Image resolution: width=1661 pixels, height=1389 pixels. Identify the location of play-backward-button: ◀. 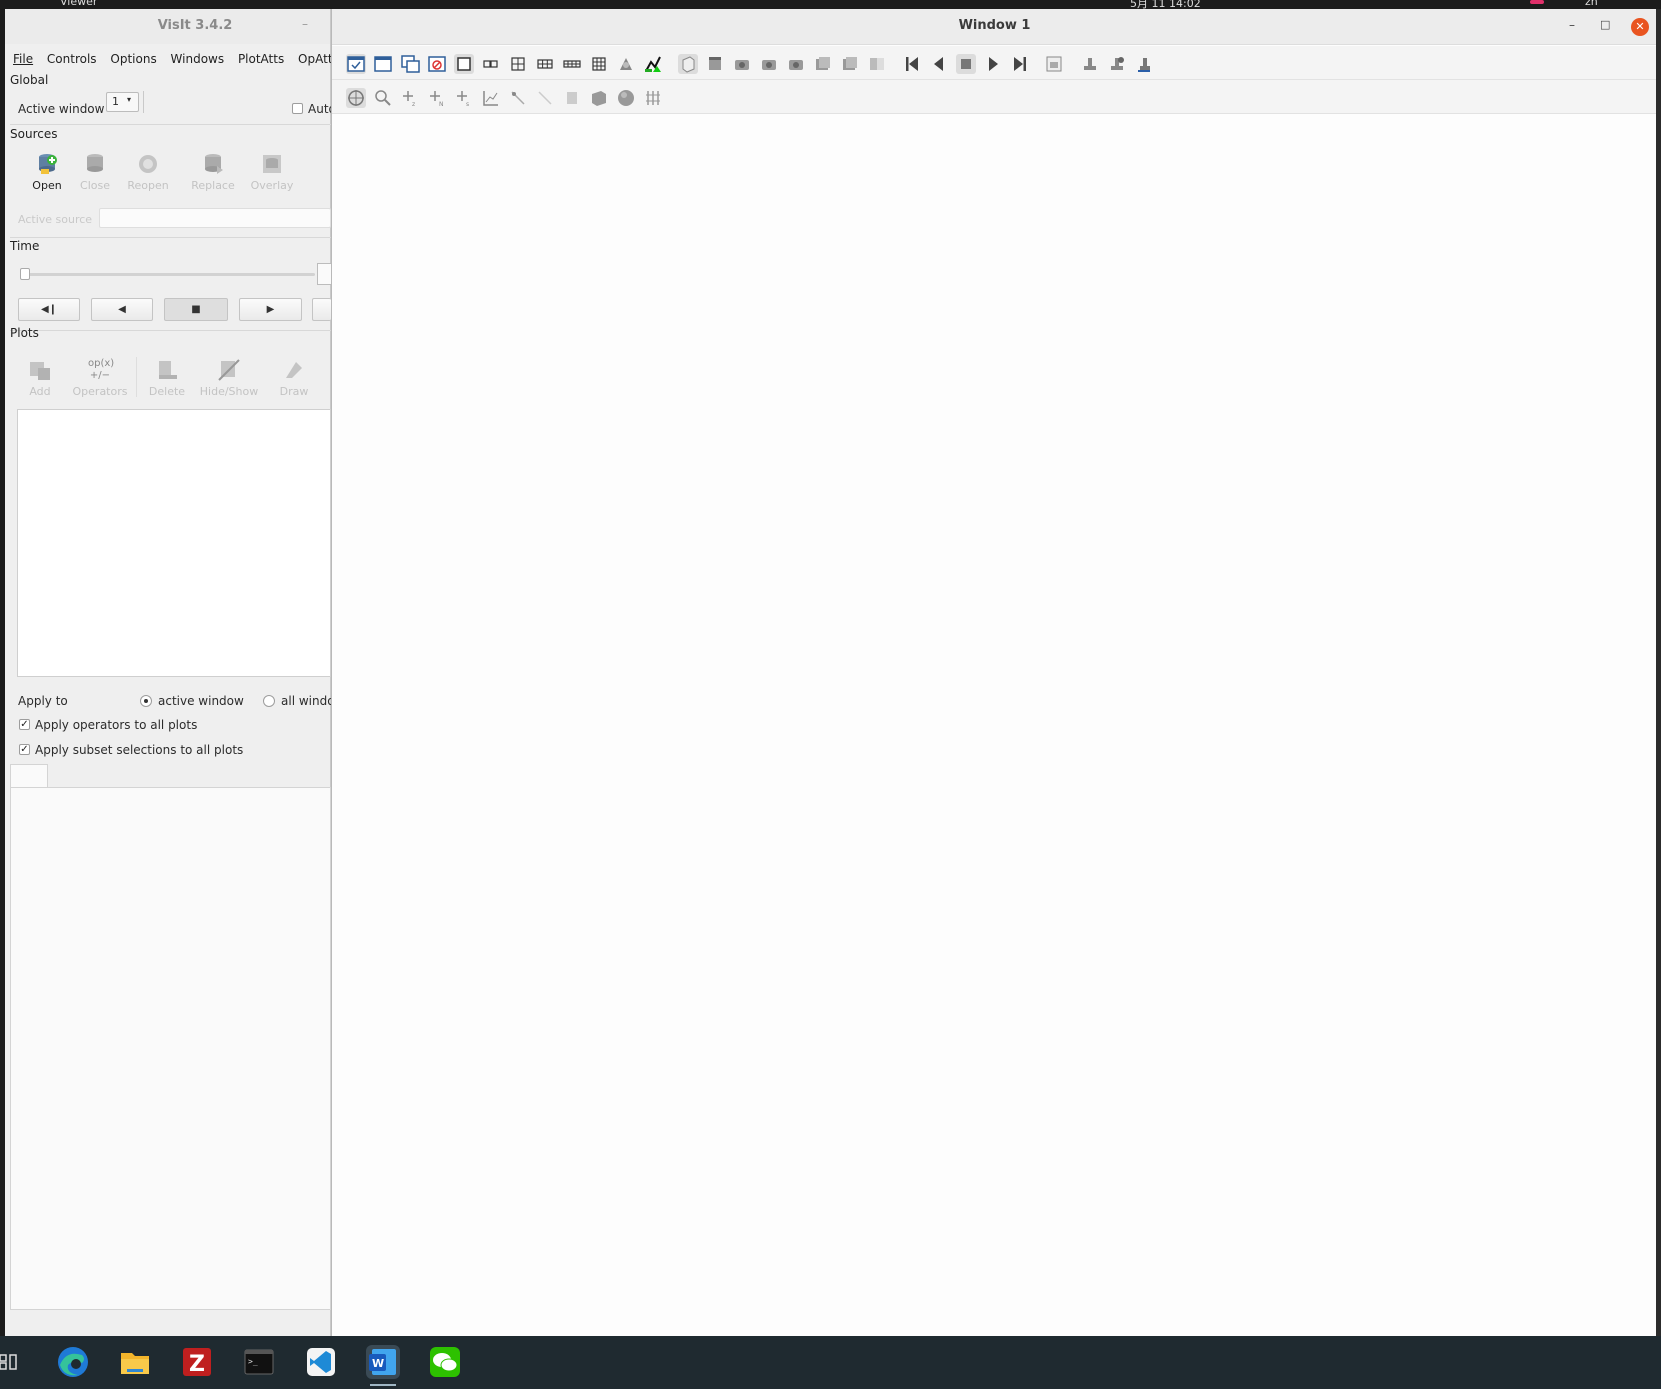
(122, 309).